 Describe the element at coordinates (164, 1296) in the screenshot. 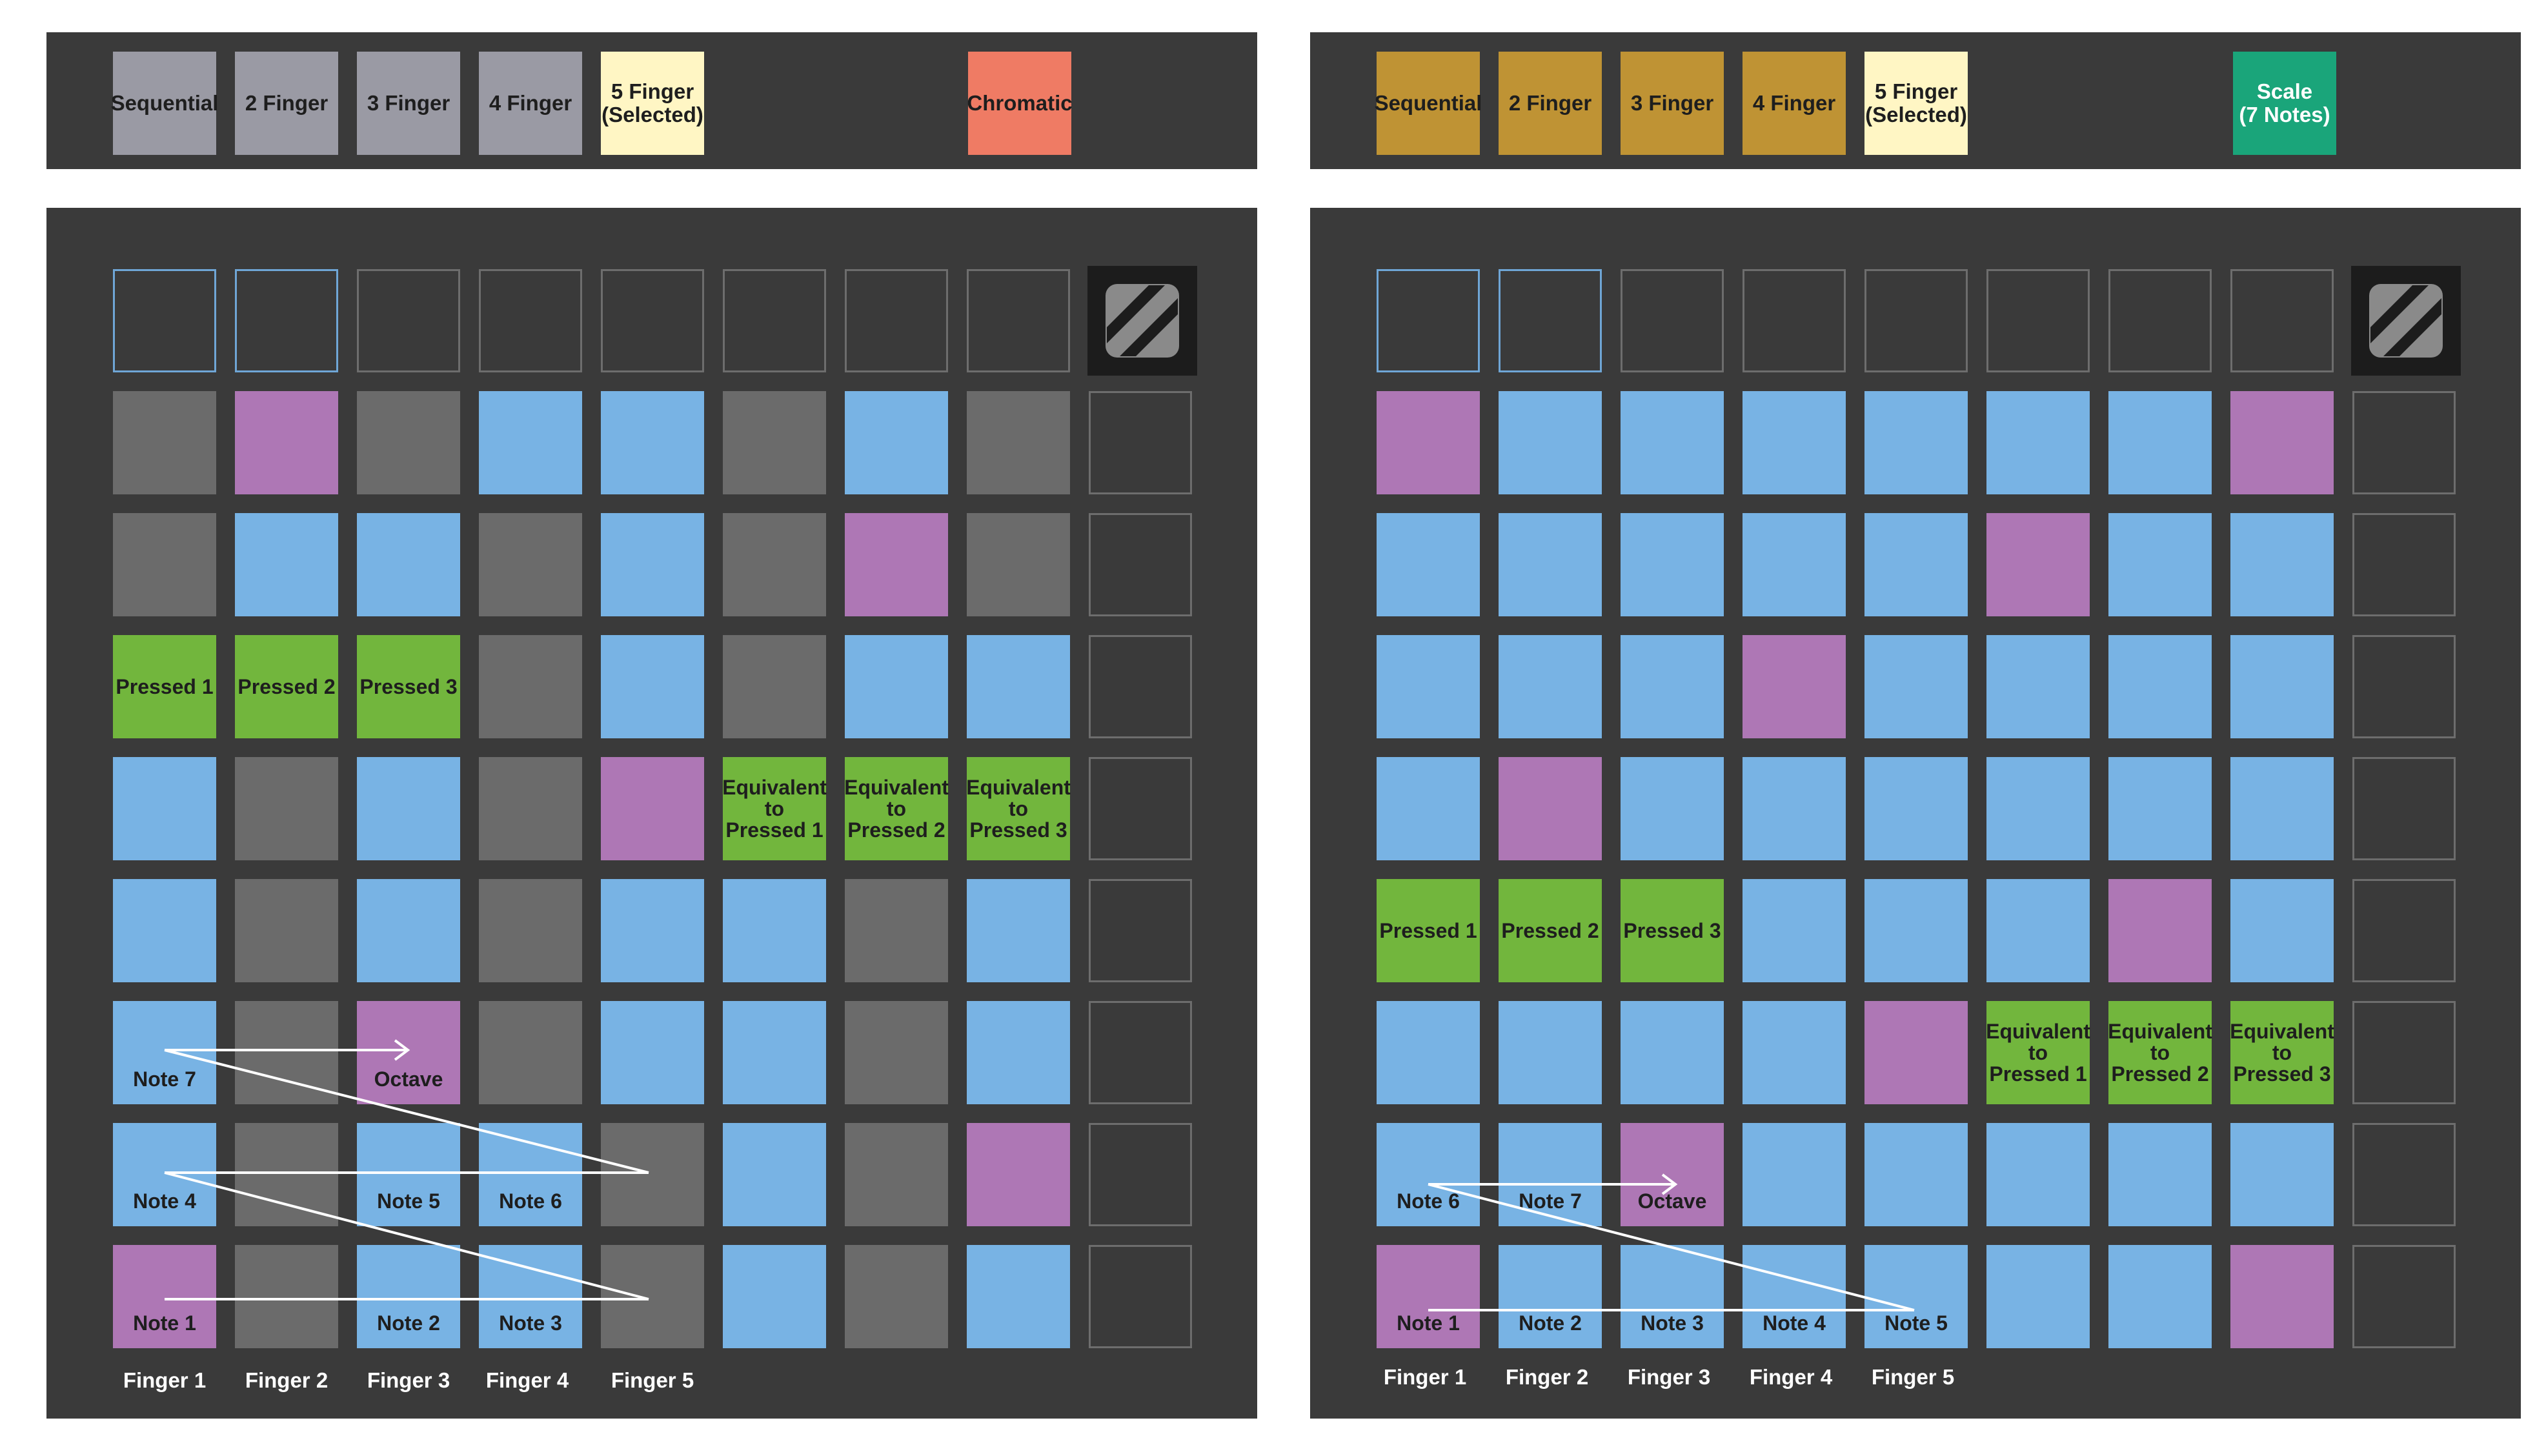

I see `left-pad-r8-c1: Note 1` at that location.